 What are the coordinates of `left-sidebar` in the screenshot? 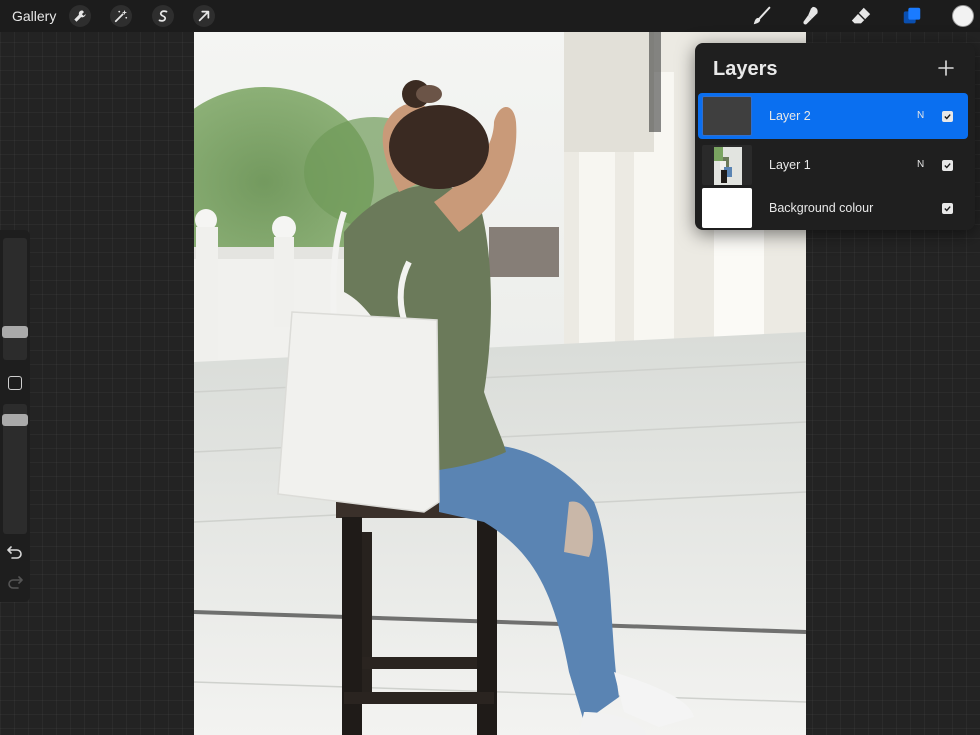 It's located at (15, 416).